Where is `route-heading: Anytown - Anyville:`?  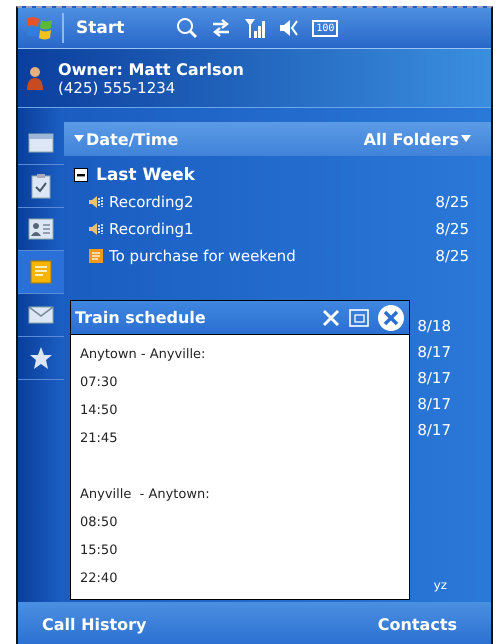 route-heading: Anytown - Anyville: is located at coordinates (143, 355).